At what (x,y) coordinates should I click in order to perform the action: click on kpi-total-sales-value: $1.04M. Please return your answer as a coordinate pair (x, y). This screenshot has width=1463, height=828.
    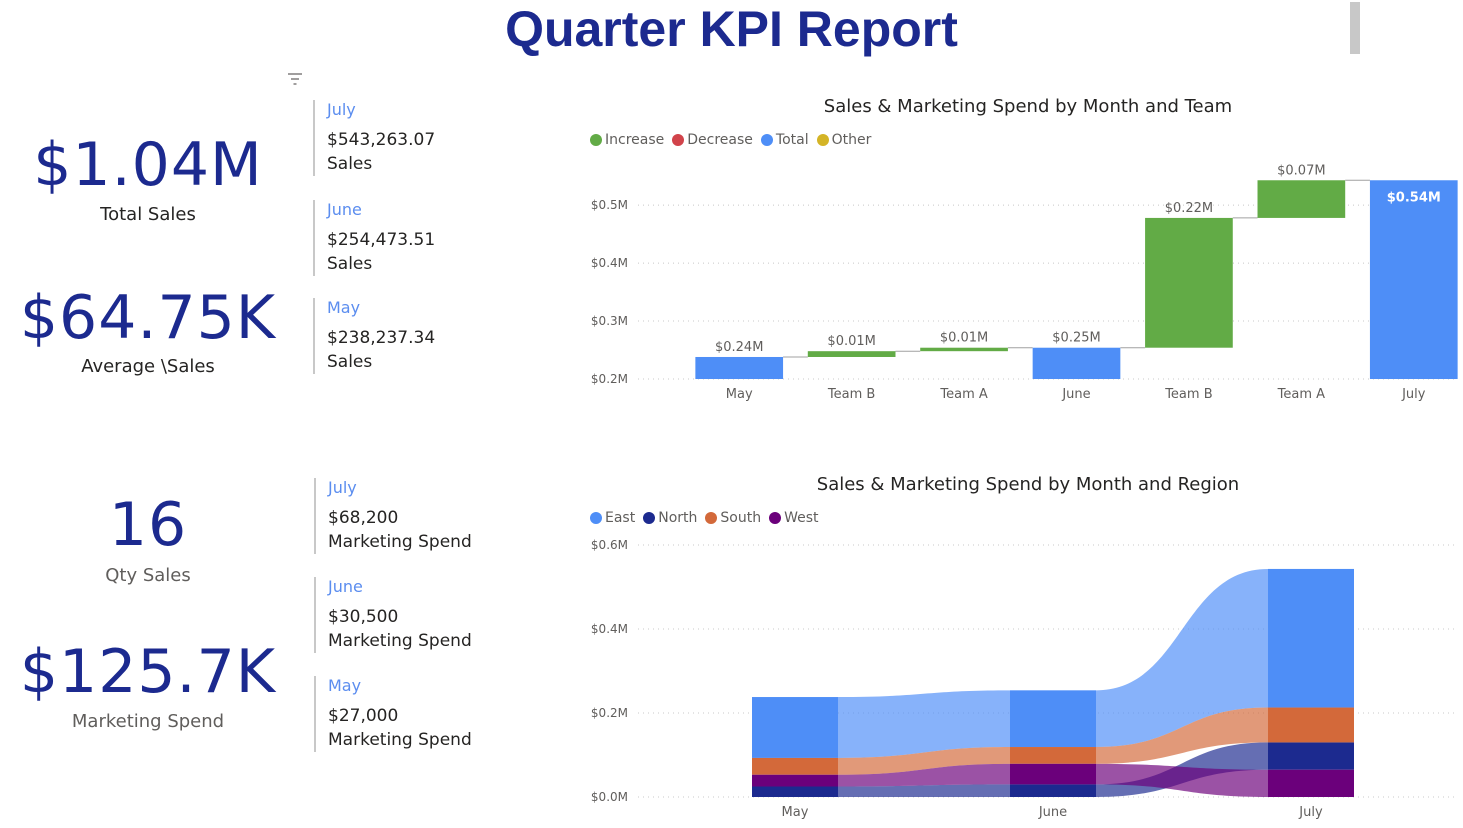
    Looking at the image, I should click on (148, 165).